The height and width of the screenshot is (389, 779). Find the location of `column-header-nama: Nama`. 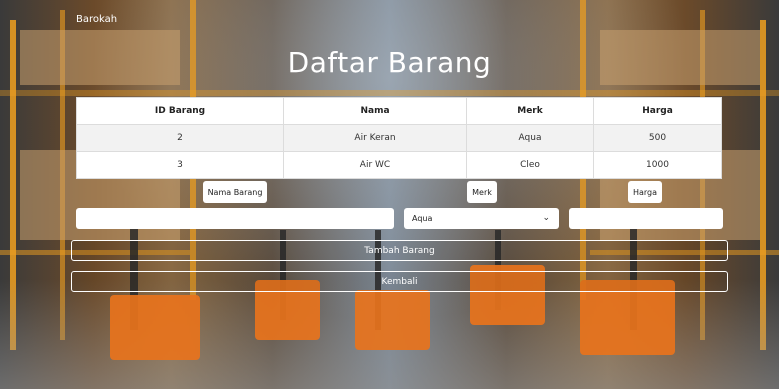

column-header-nama: Nama is located at coordinates (375, 111).